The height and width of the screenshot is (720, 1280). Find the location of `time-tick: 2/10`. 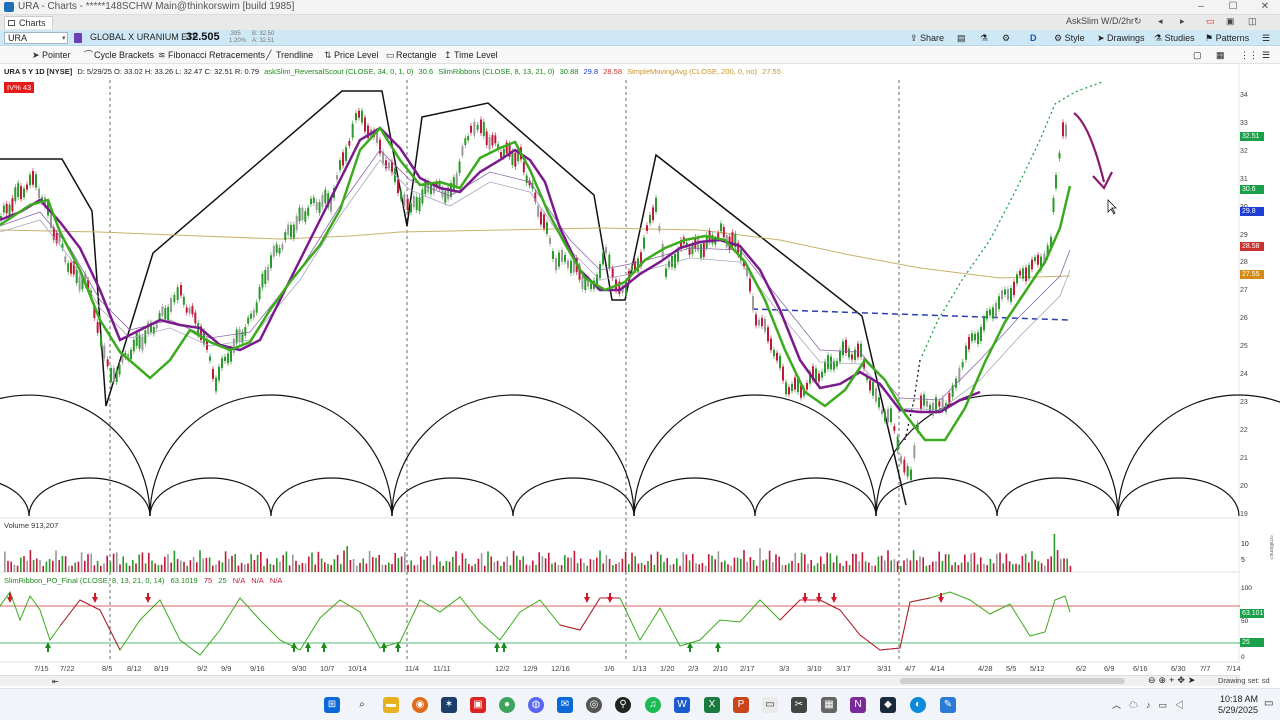

time-tick: 2/10 is located at coordinates (720, 668).